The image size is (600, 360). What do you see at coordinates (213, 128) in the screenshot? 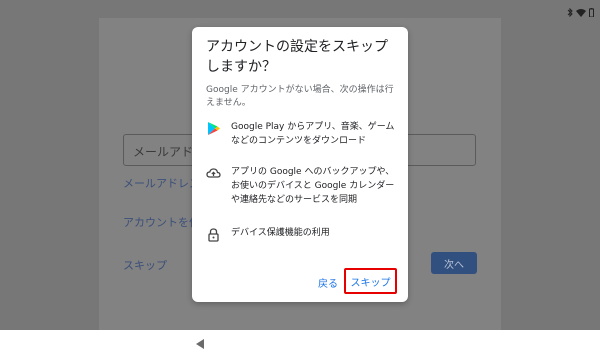
I see `play-store-icon` at bounding box center [213, 128].